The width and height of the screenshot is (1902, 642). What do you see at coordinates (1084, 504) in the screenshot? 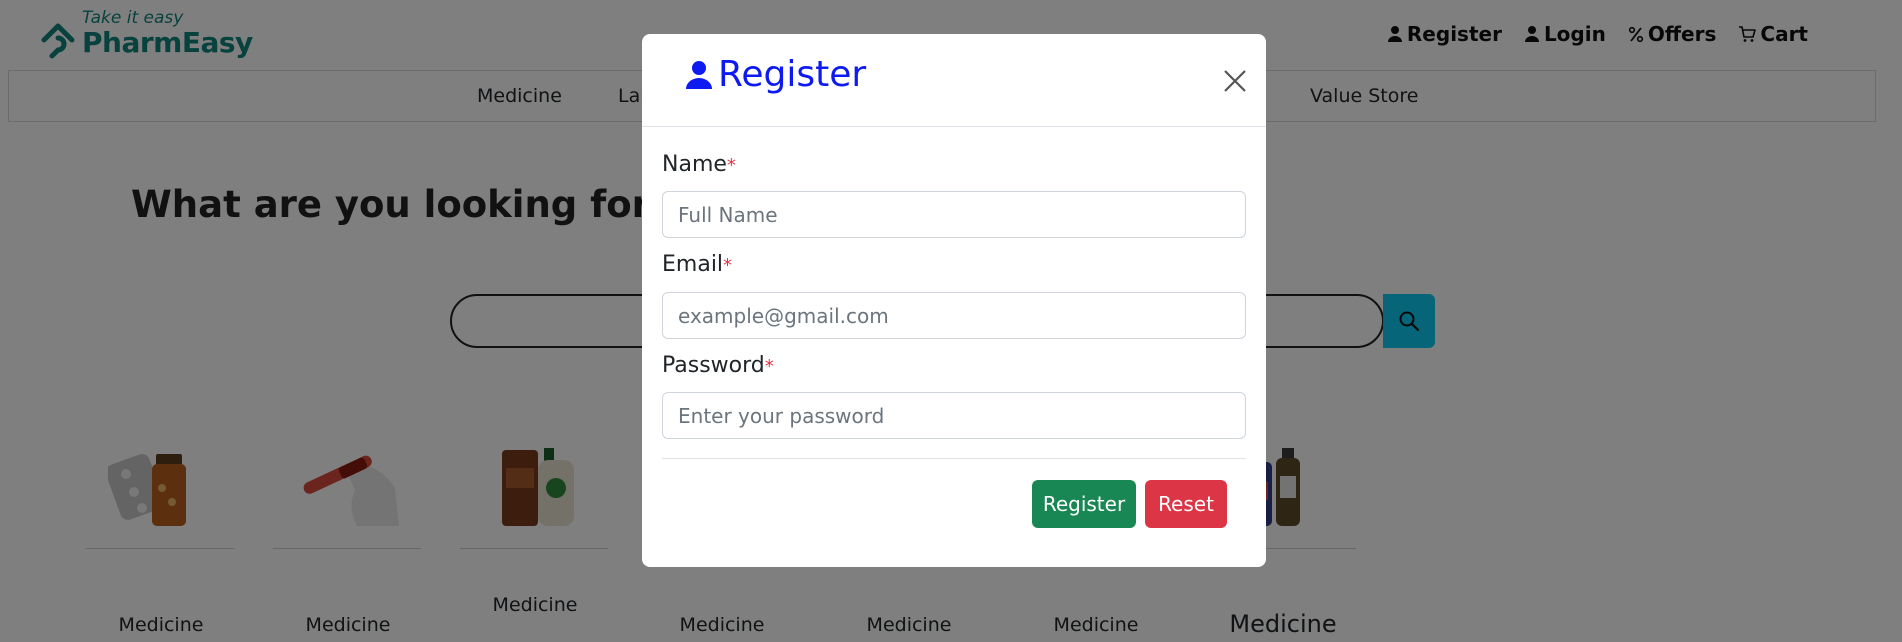
I see `register-button: Register` at bounding box center [1084, 504].